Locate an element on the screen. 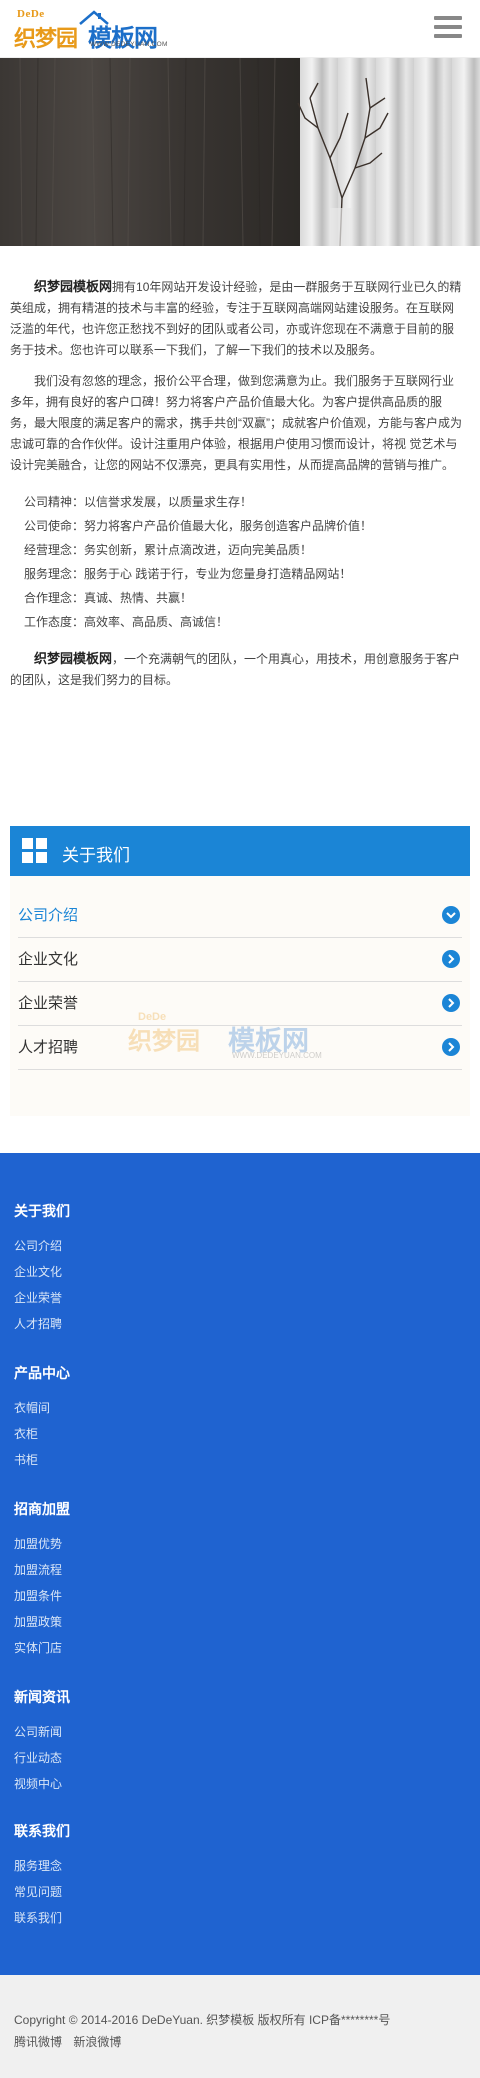  value-item: 公司使命：努力将客户产品价值最大化，服务创造客户品牌价值！ is located at coordinates (198, 526).